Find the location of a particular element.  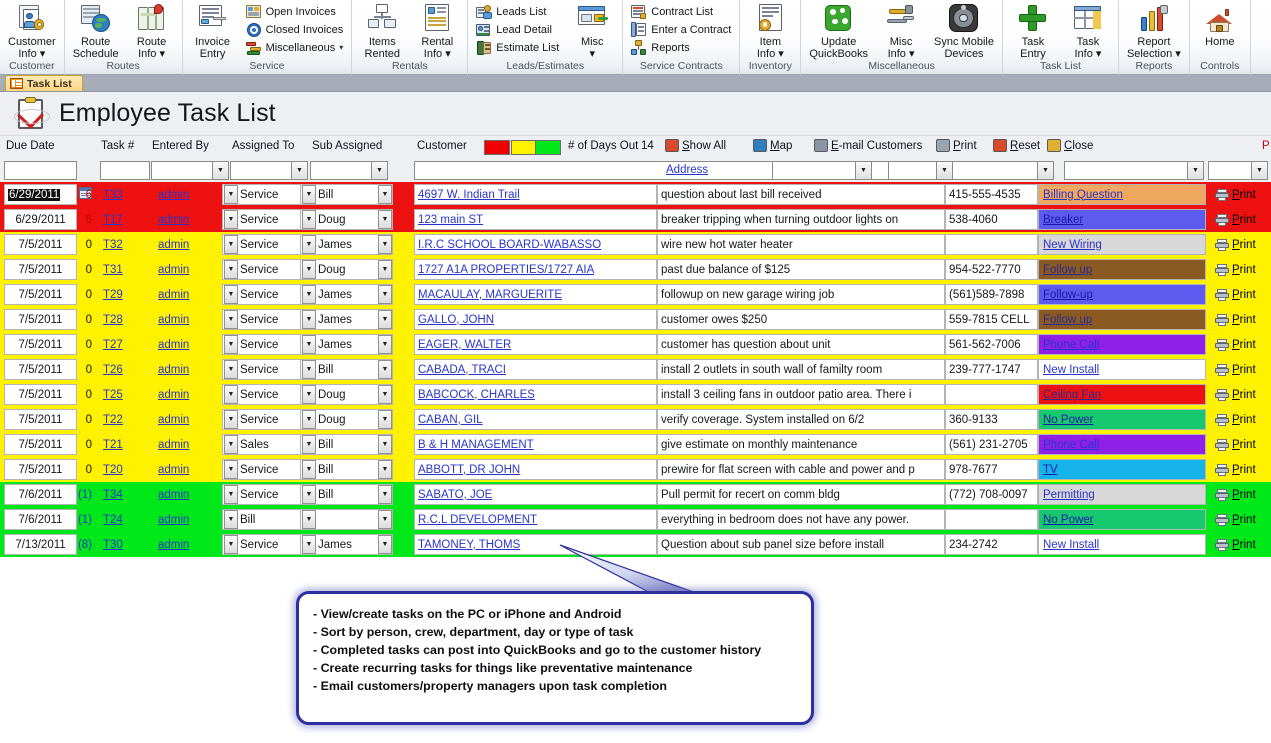

cell-phone: (561) 231-2705 is located at coordinates (991, 444).